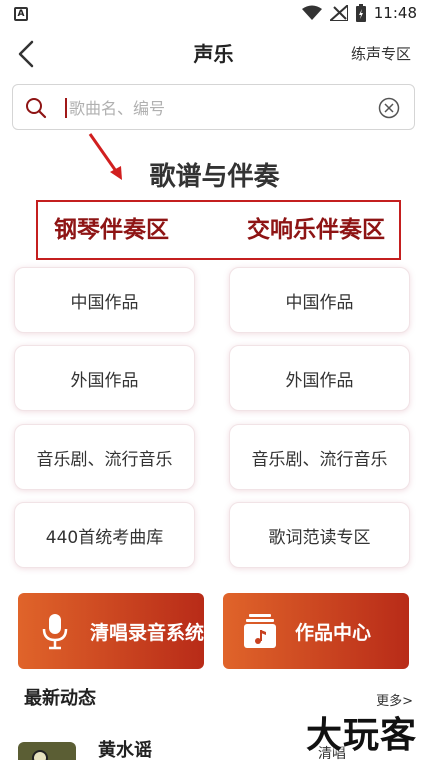 This screenshot has height=760, width=427. I want to click on microphone-icon, so click(55, 631).